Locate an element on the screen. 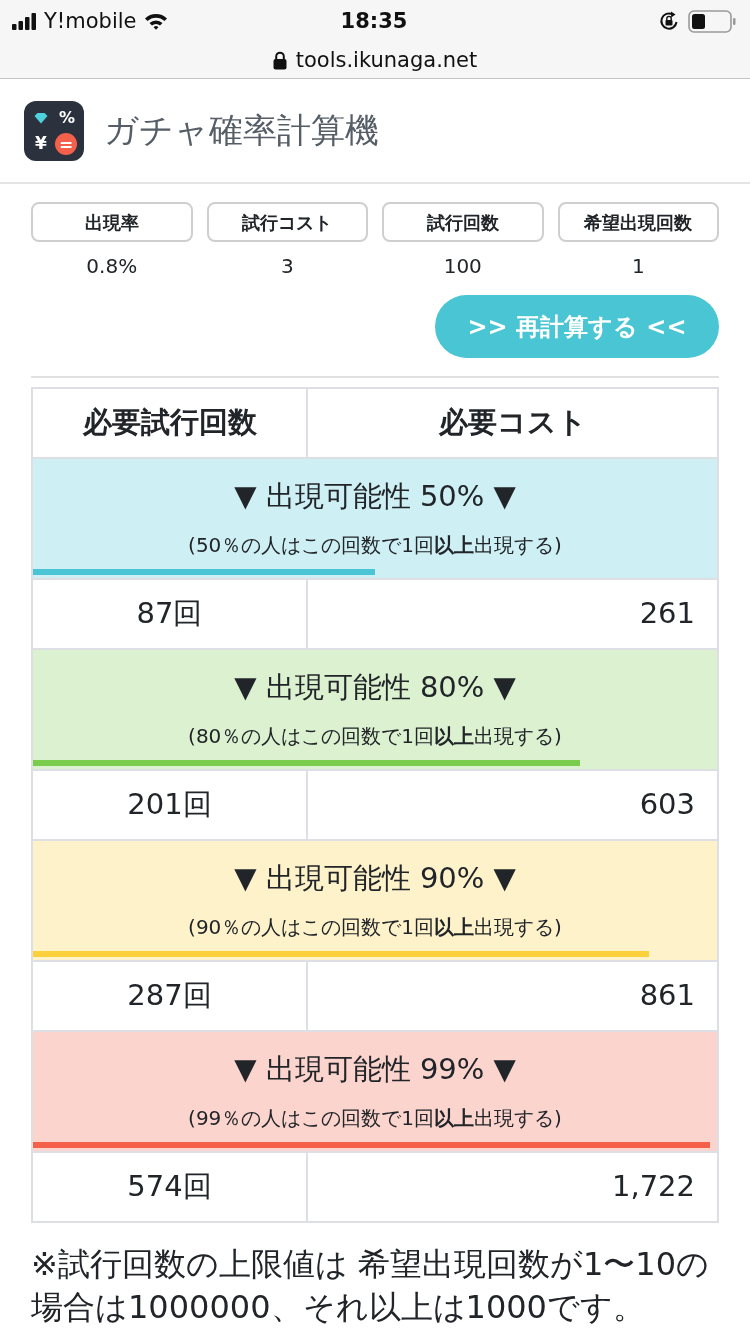 The width and height of the screenshot is (750, 1334). lock-icon is located at coordinates (279, 60).